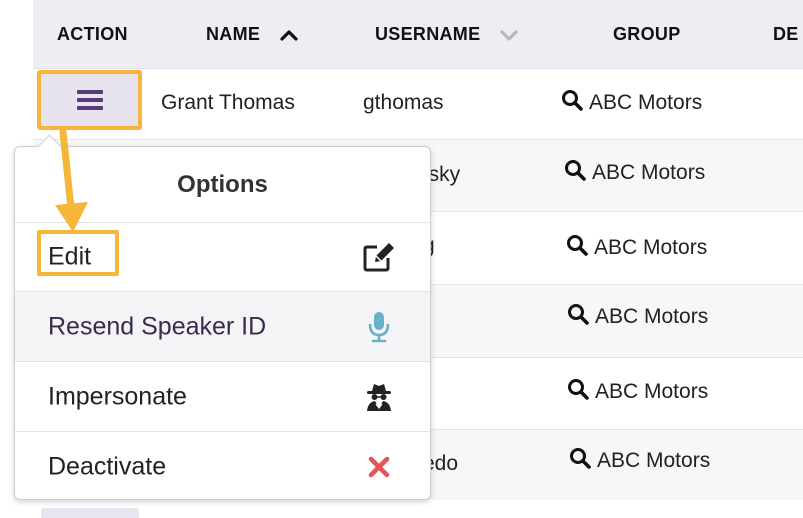  Describe the element at coordinates (90, 513) in the screenshot. I see `next-row-action-button-partial` at that location.